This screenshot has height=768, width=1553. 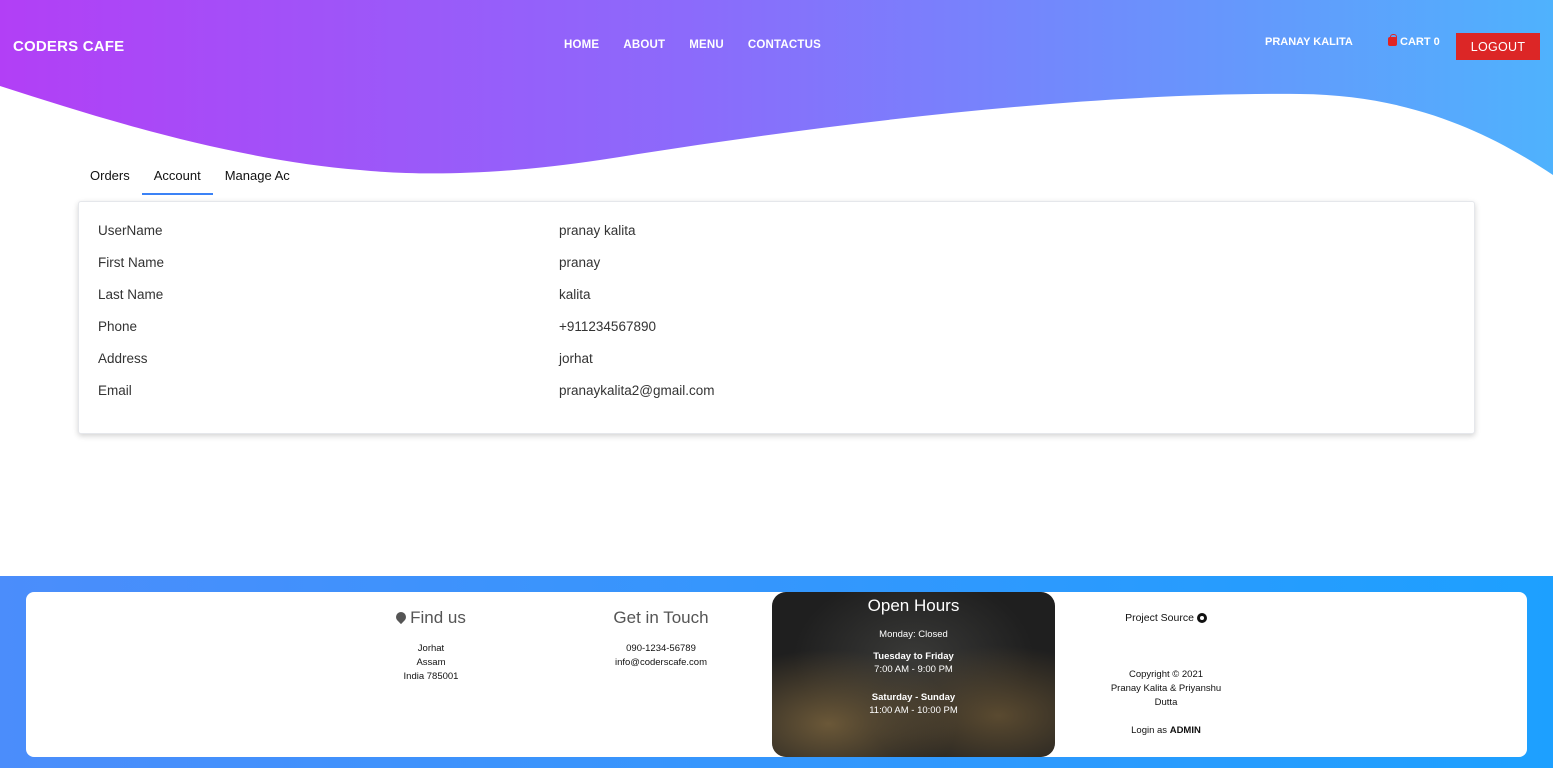 I want to click on get-in-touch-heading: Get in Touch, so click(x=661, y=617).